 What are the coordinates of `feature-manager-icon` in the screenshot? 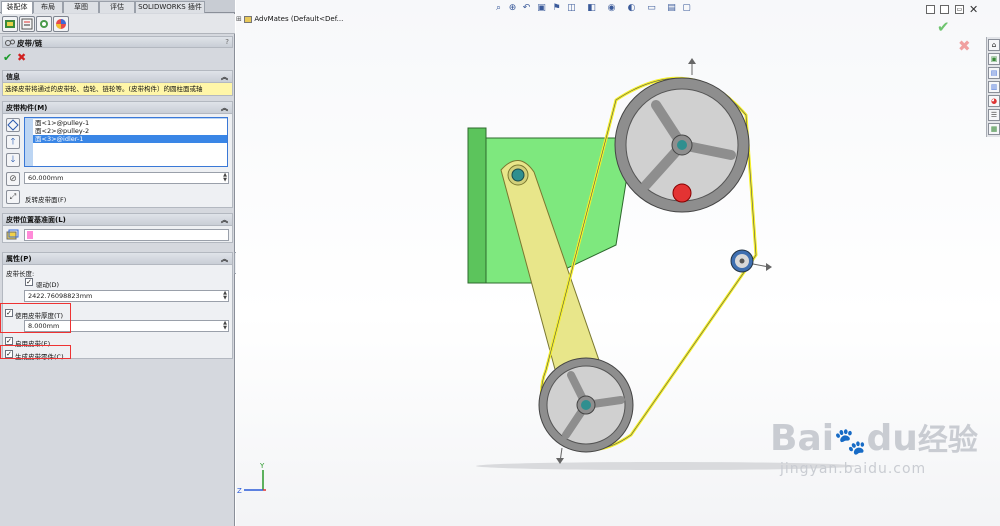 It's located at (10, 24).